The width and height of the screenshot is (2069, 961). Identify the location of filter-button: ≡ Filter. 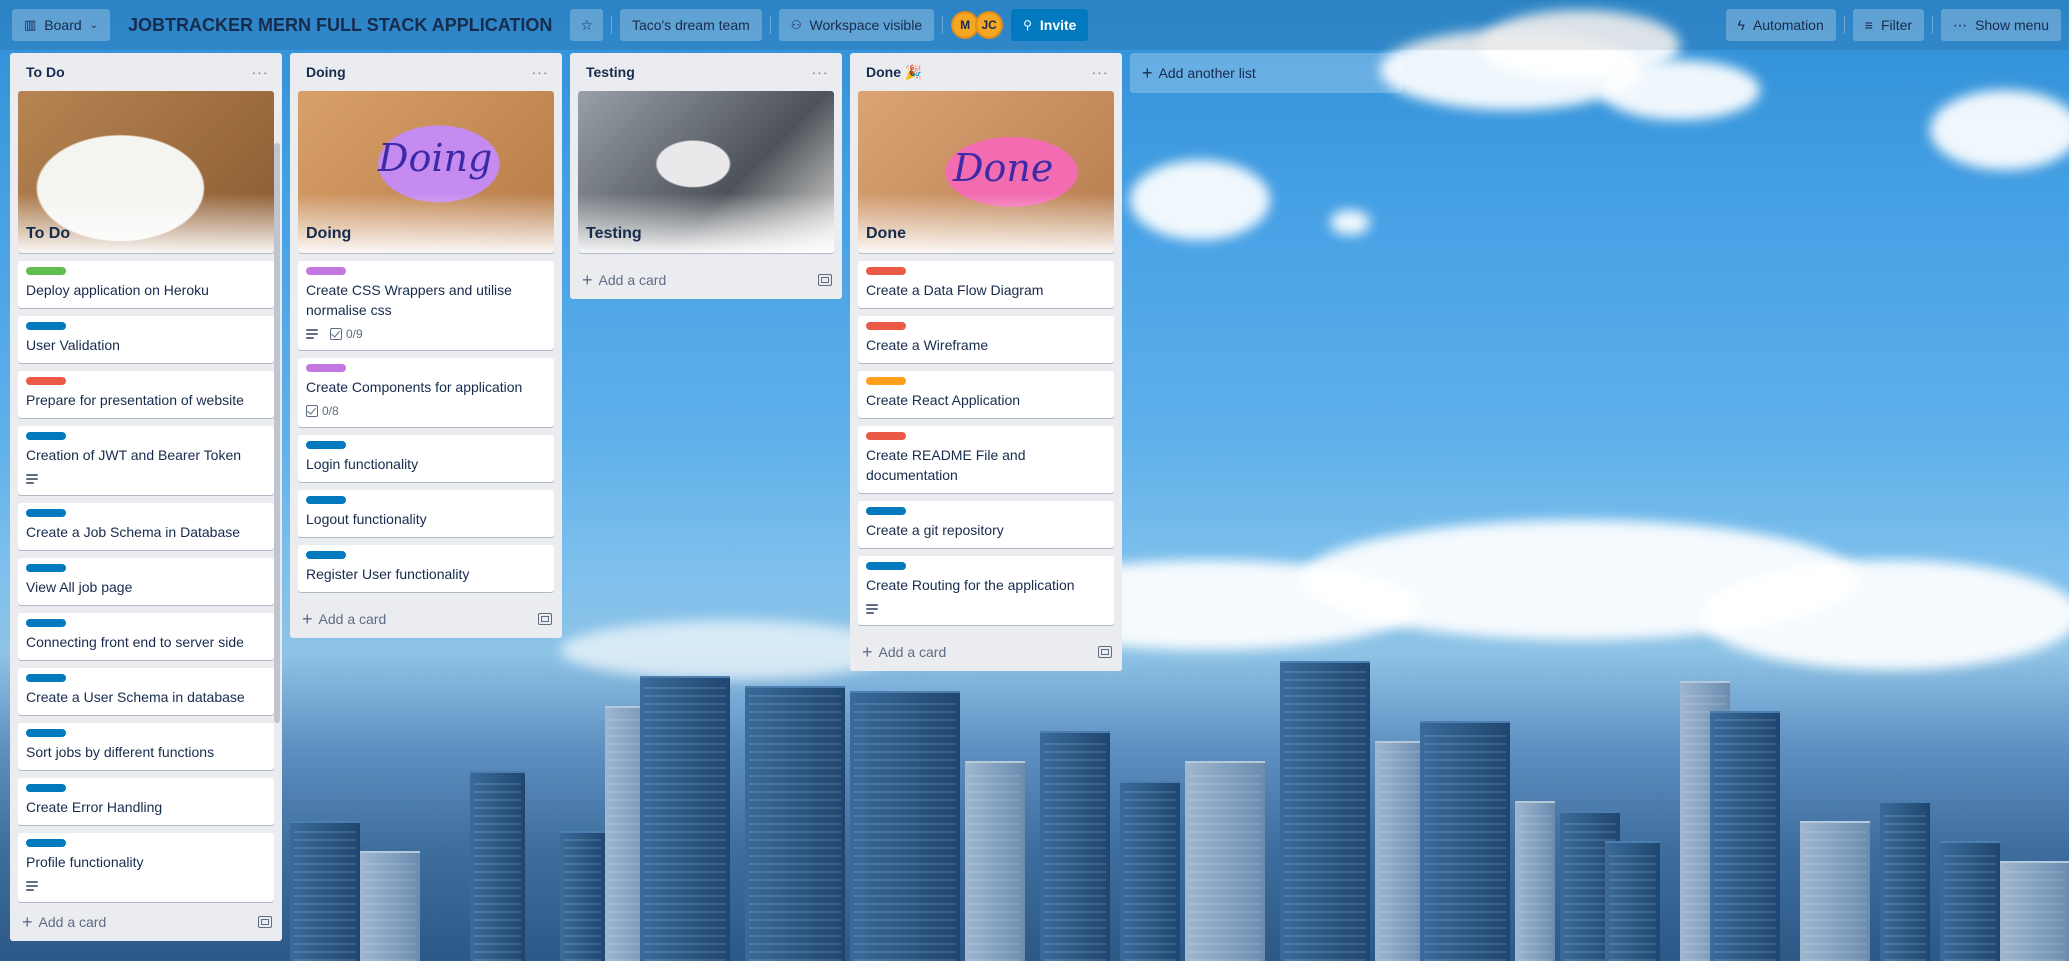
(1888, 25).